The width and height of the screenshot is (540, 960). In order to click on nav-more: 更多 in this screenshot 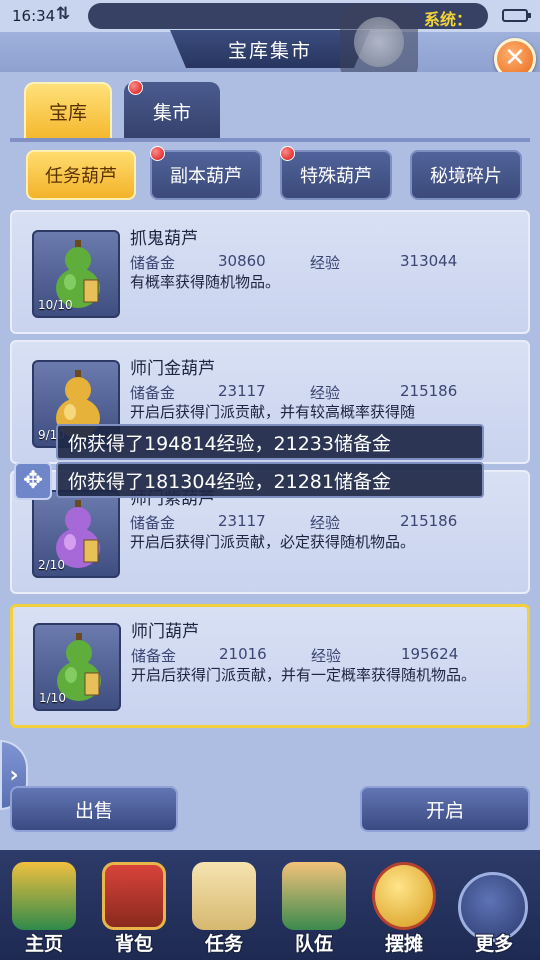, I will do `click(494, 911)`.